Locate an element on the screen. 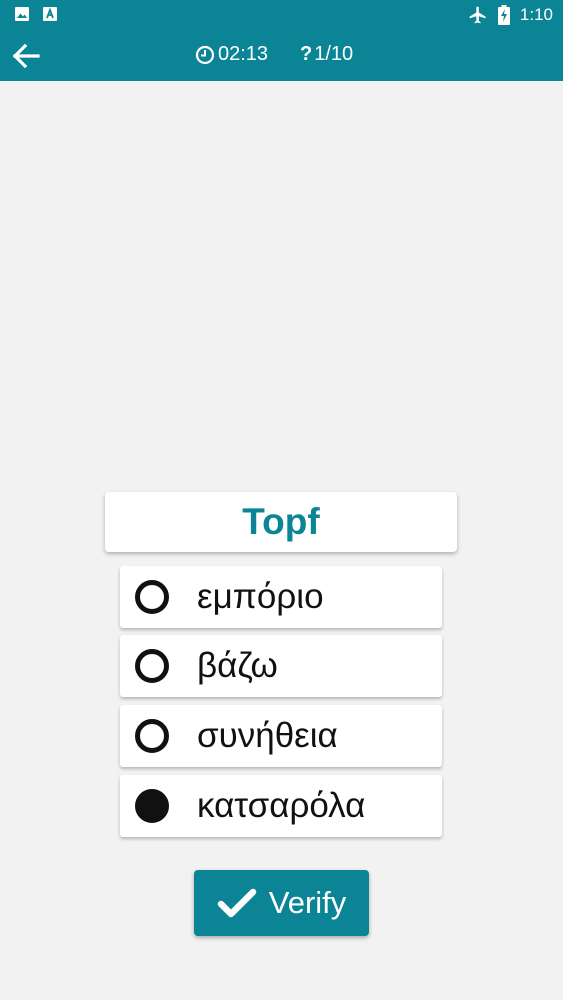  back-button is located at coordinates (26, 56).